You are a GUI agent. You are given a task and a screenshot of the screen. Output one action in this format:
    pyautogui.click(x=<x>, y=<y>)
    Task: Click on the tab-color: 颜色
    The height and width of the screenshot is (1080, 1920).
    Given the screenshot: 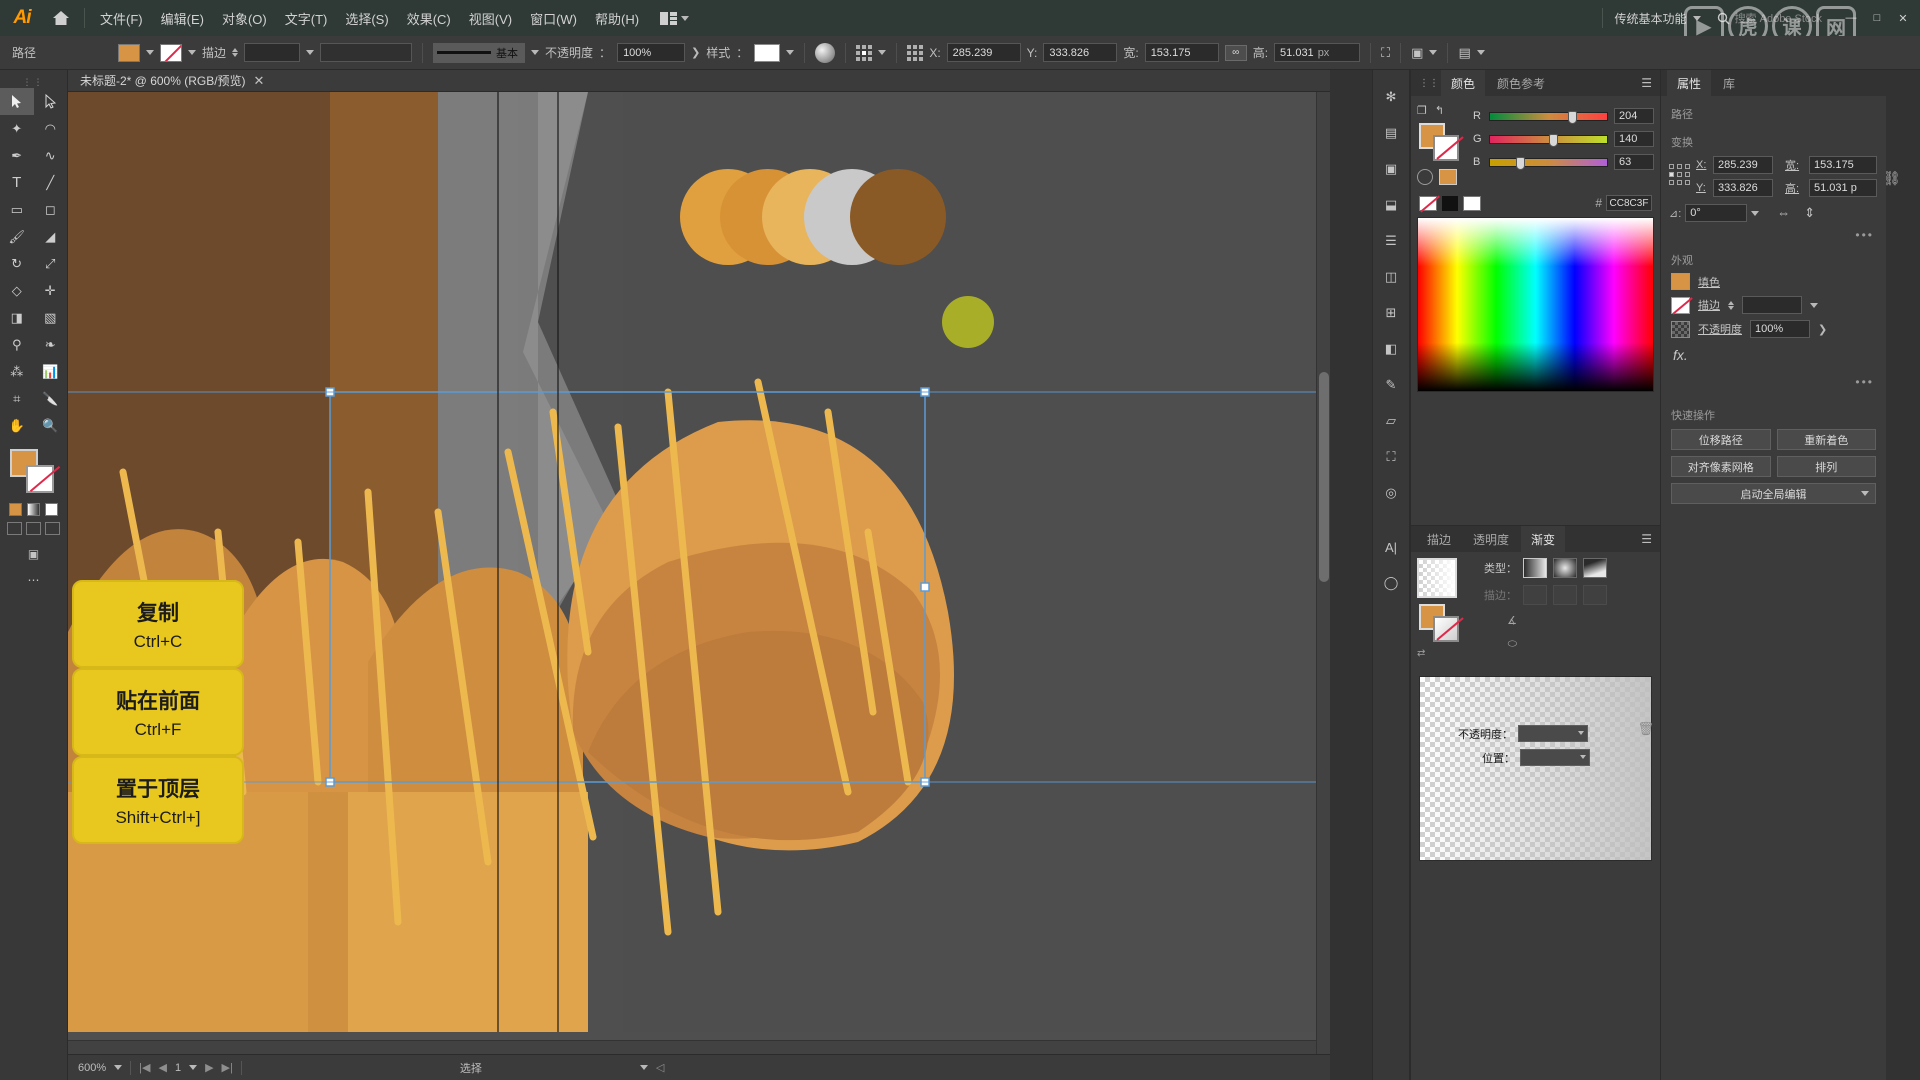 What is the action you would take?
    pyautogui.click(x=1463, y=83)
    